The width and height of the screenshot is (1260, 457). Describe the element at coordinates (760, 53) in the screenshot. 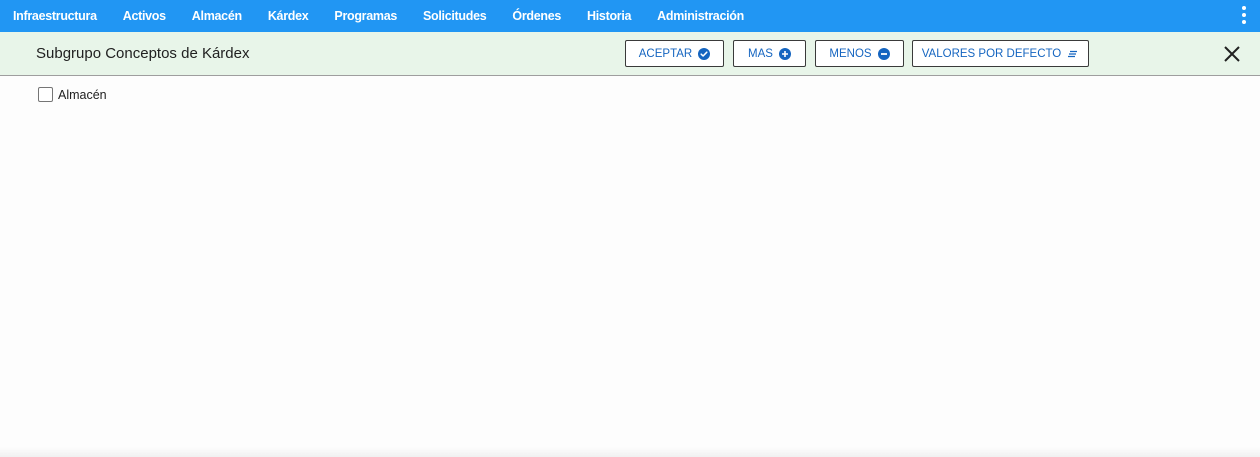

I see `mas-button-label: MAS` at that location.